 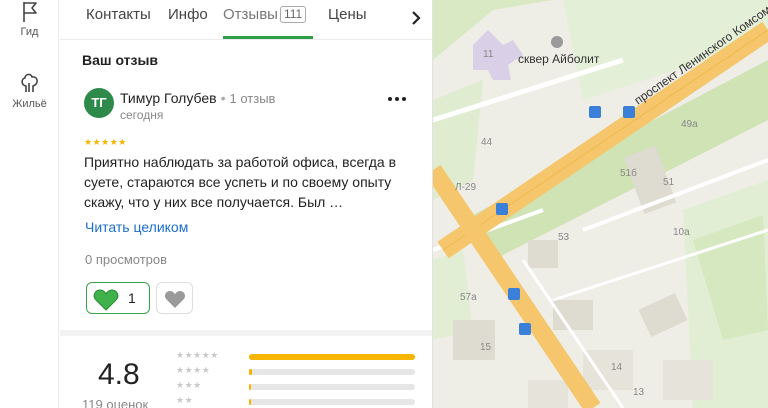 I want to click on rail-item-guide: Гид, so click(x=29, y=19).